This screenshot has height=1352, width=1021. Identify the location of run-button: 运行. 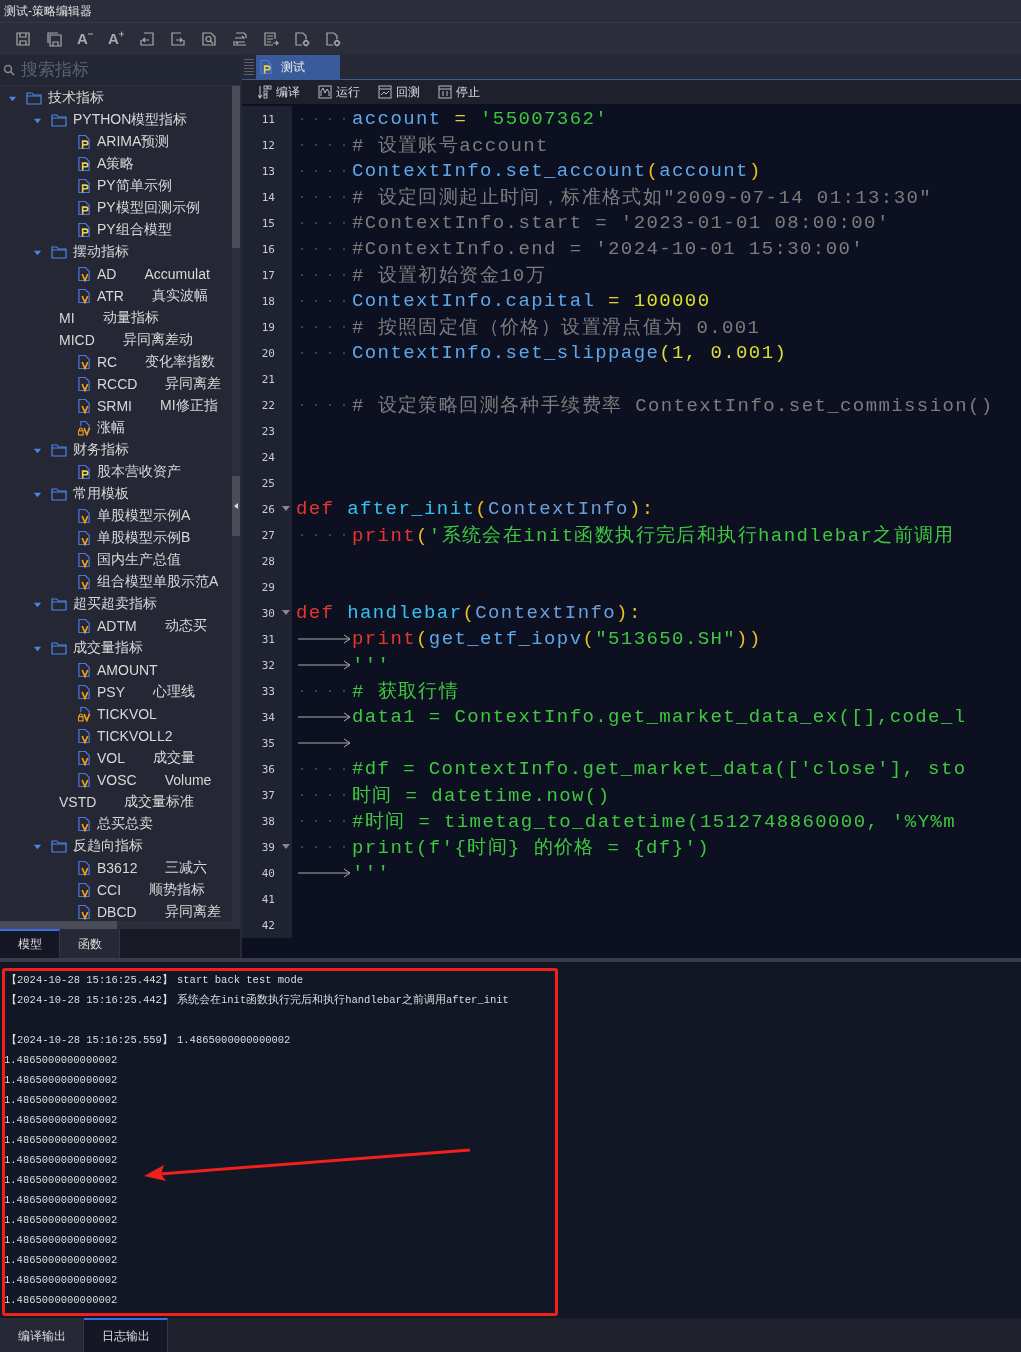
(339, 92).